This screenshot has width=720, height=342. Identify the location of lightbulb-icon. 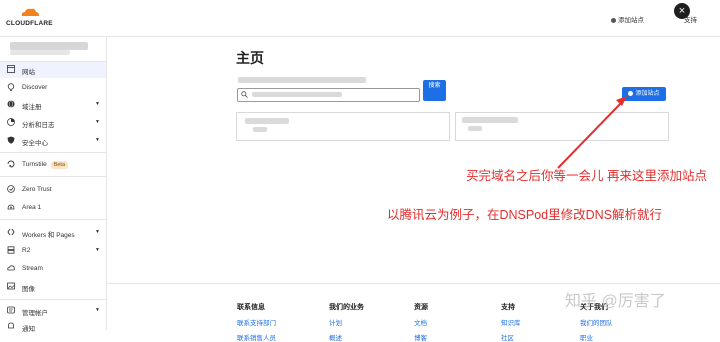
(11, 87).